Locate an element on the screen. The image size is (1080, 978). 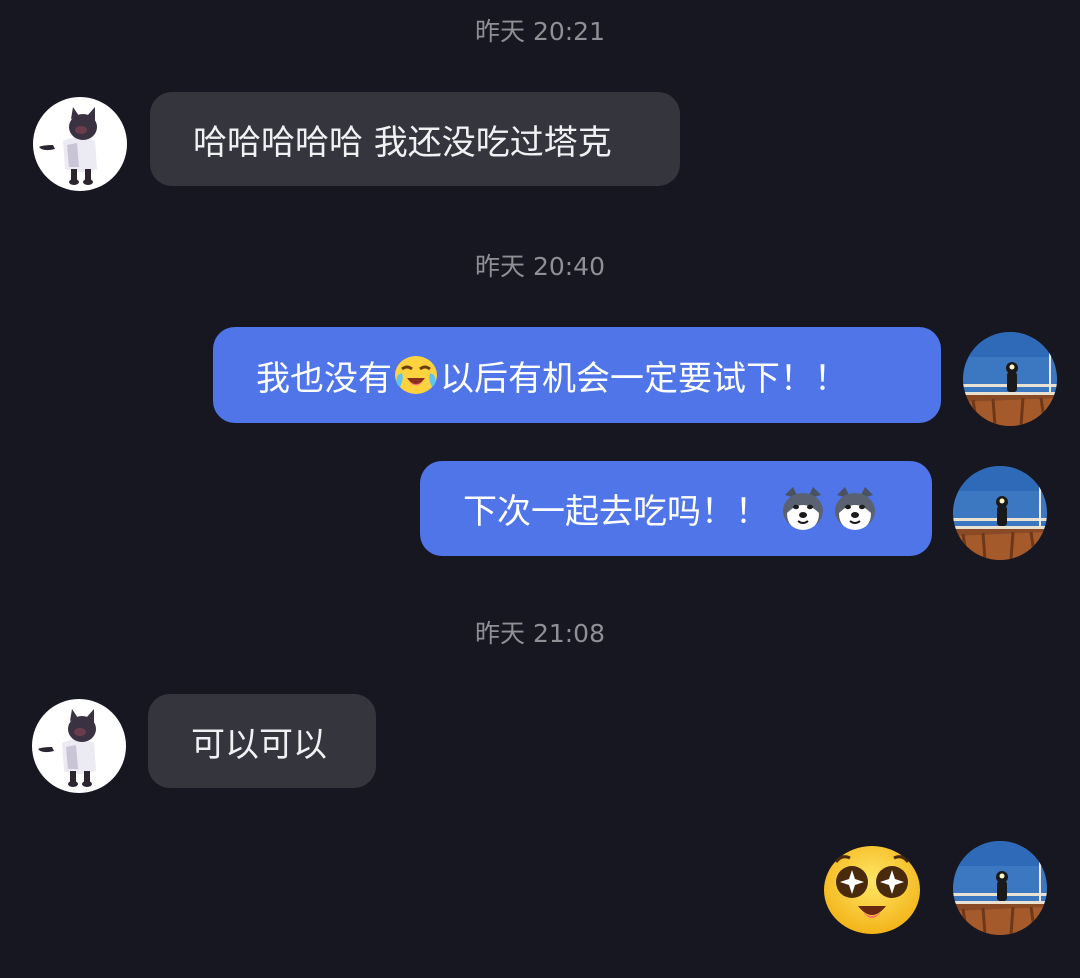
timestamp: 昨天 21:08 is located at coordinates (540, 633).